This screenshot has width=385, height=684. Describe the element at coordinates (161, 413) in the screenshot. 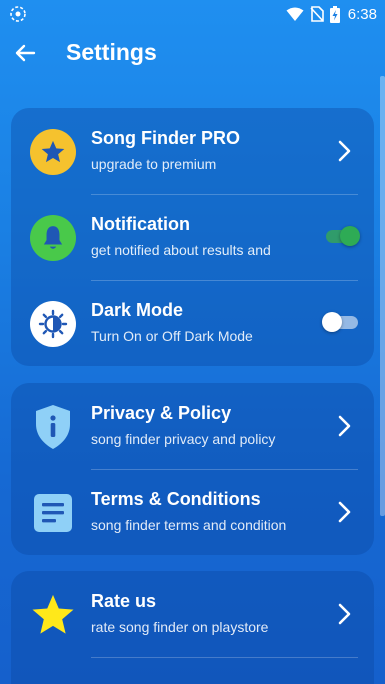

I see `setting-title: Privacy & Policy` at that location.